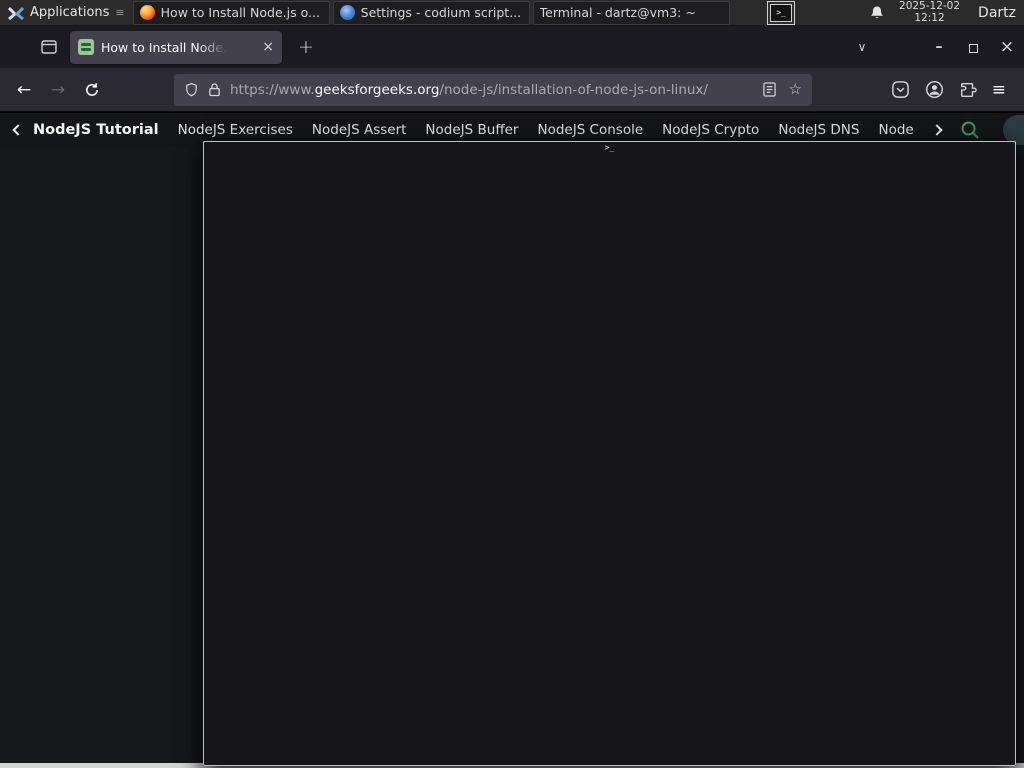 This screenshot has height=768, width=1024. I want to click on clock-time: 12:12, so click(929, 17).